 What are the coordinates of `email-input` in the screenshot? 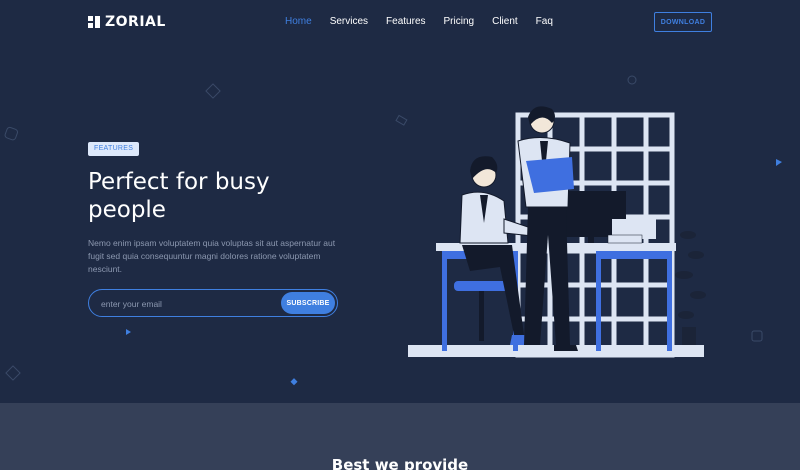 It's located at (186, 304).